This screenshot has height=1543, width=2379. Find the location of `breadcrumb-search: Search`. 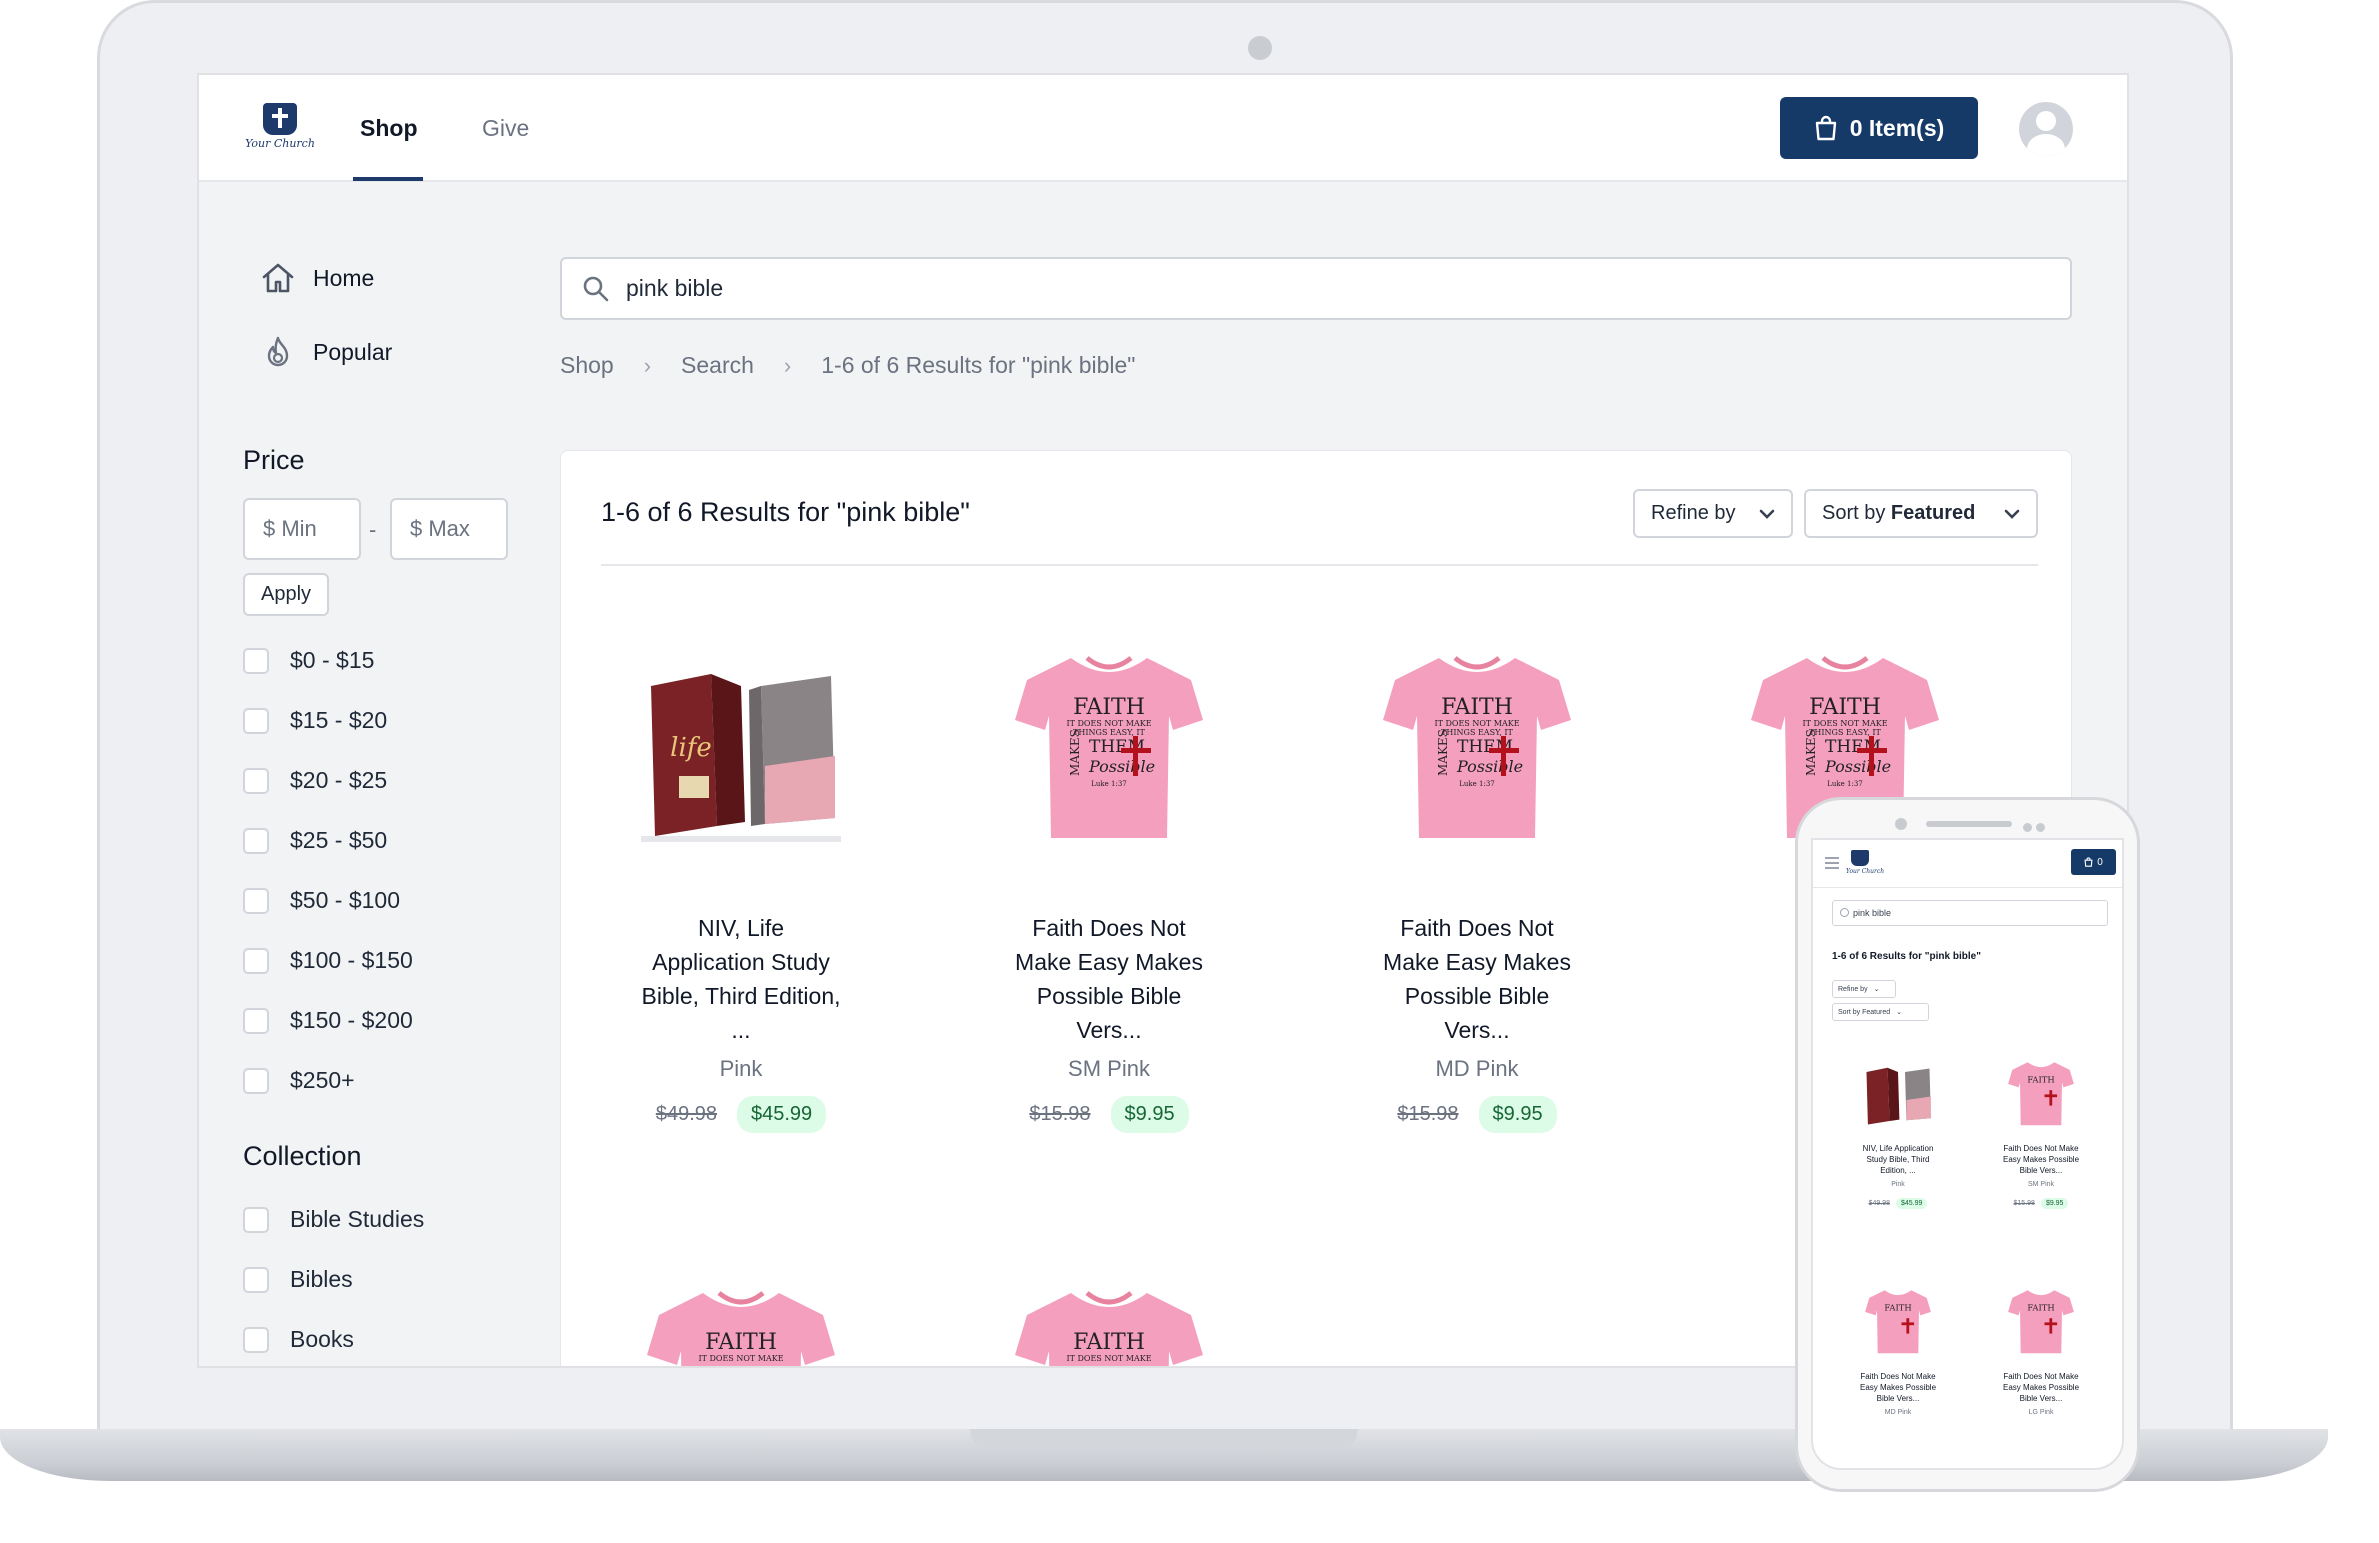

breadcrumb-search: Search is located at coordinates (717, 365).